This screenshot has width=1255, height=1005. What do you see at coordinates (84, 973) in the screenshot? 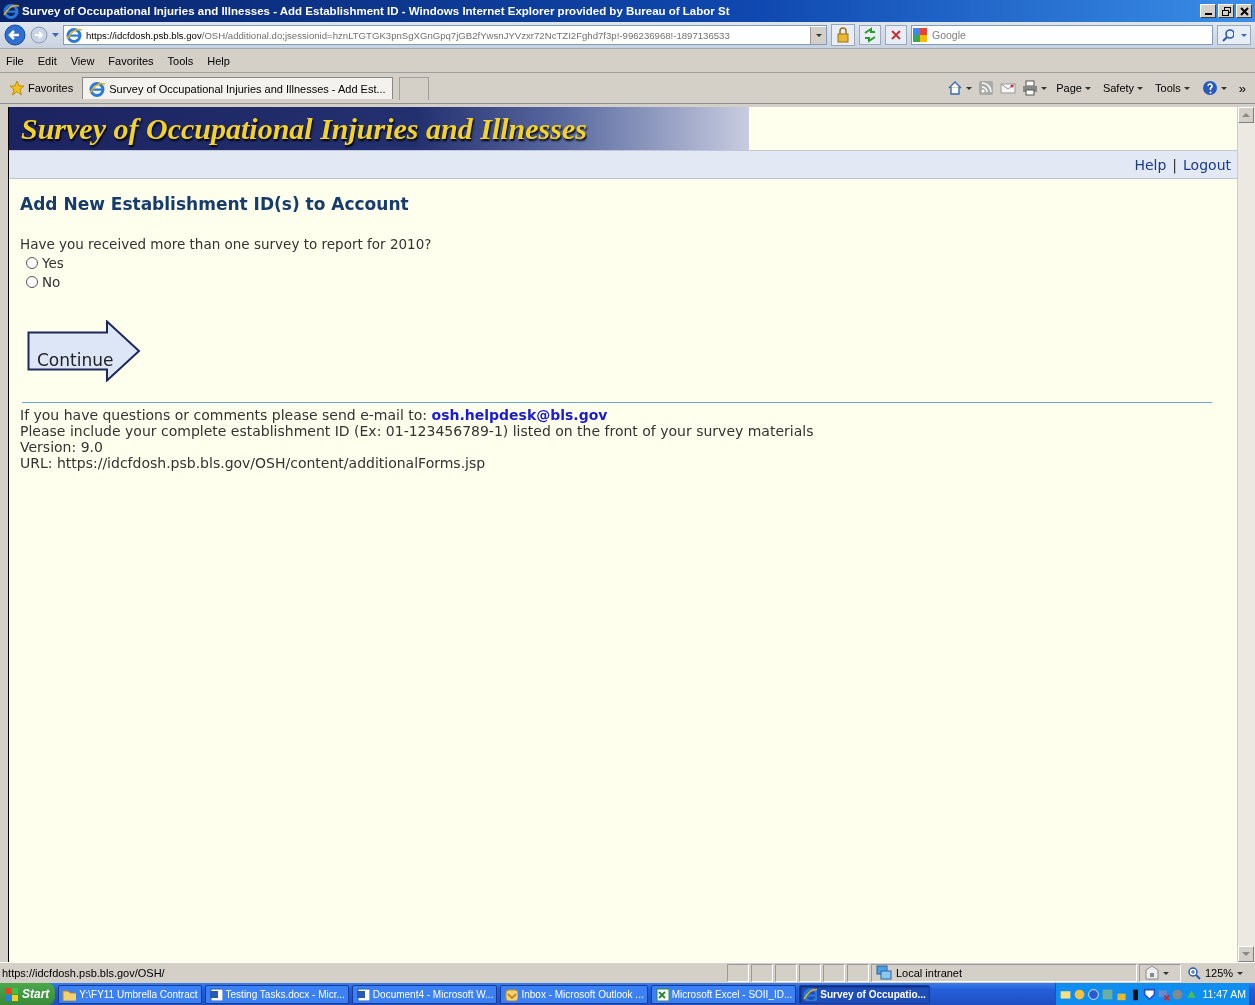
I see `status-text: https://idcfdosh.psb.bls.gov/OSH/` at bounding box center [84, 973].